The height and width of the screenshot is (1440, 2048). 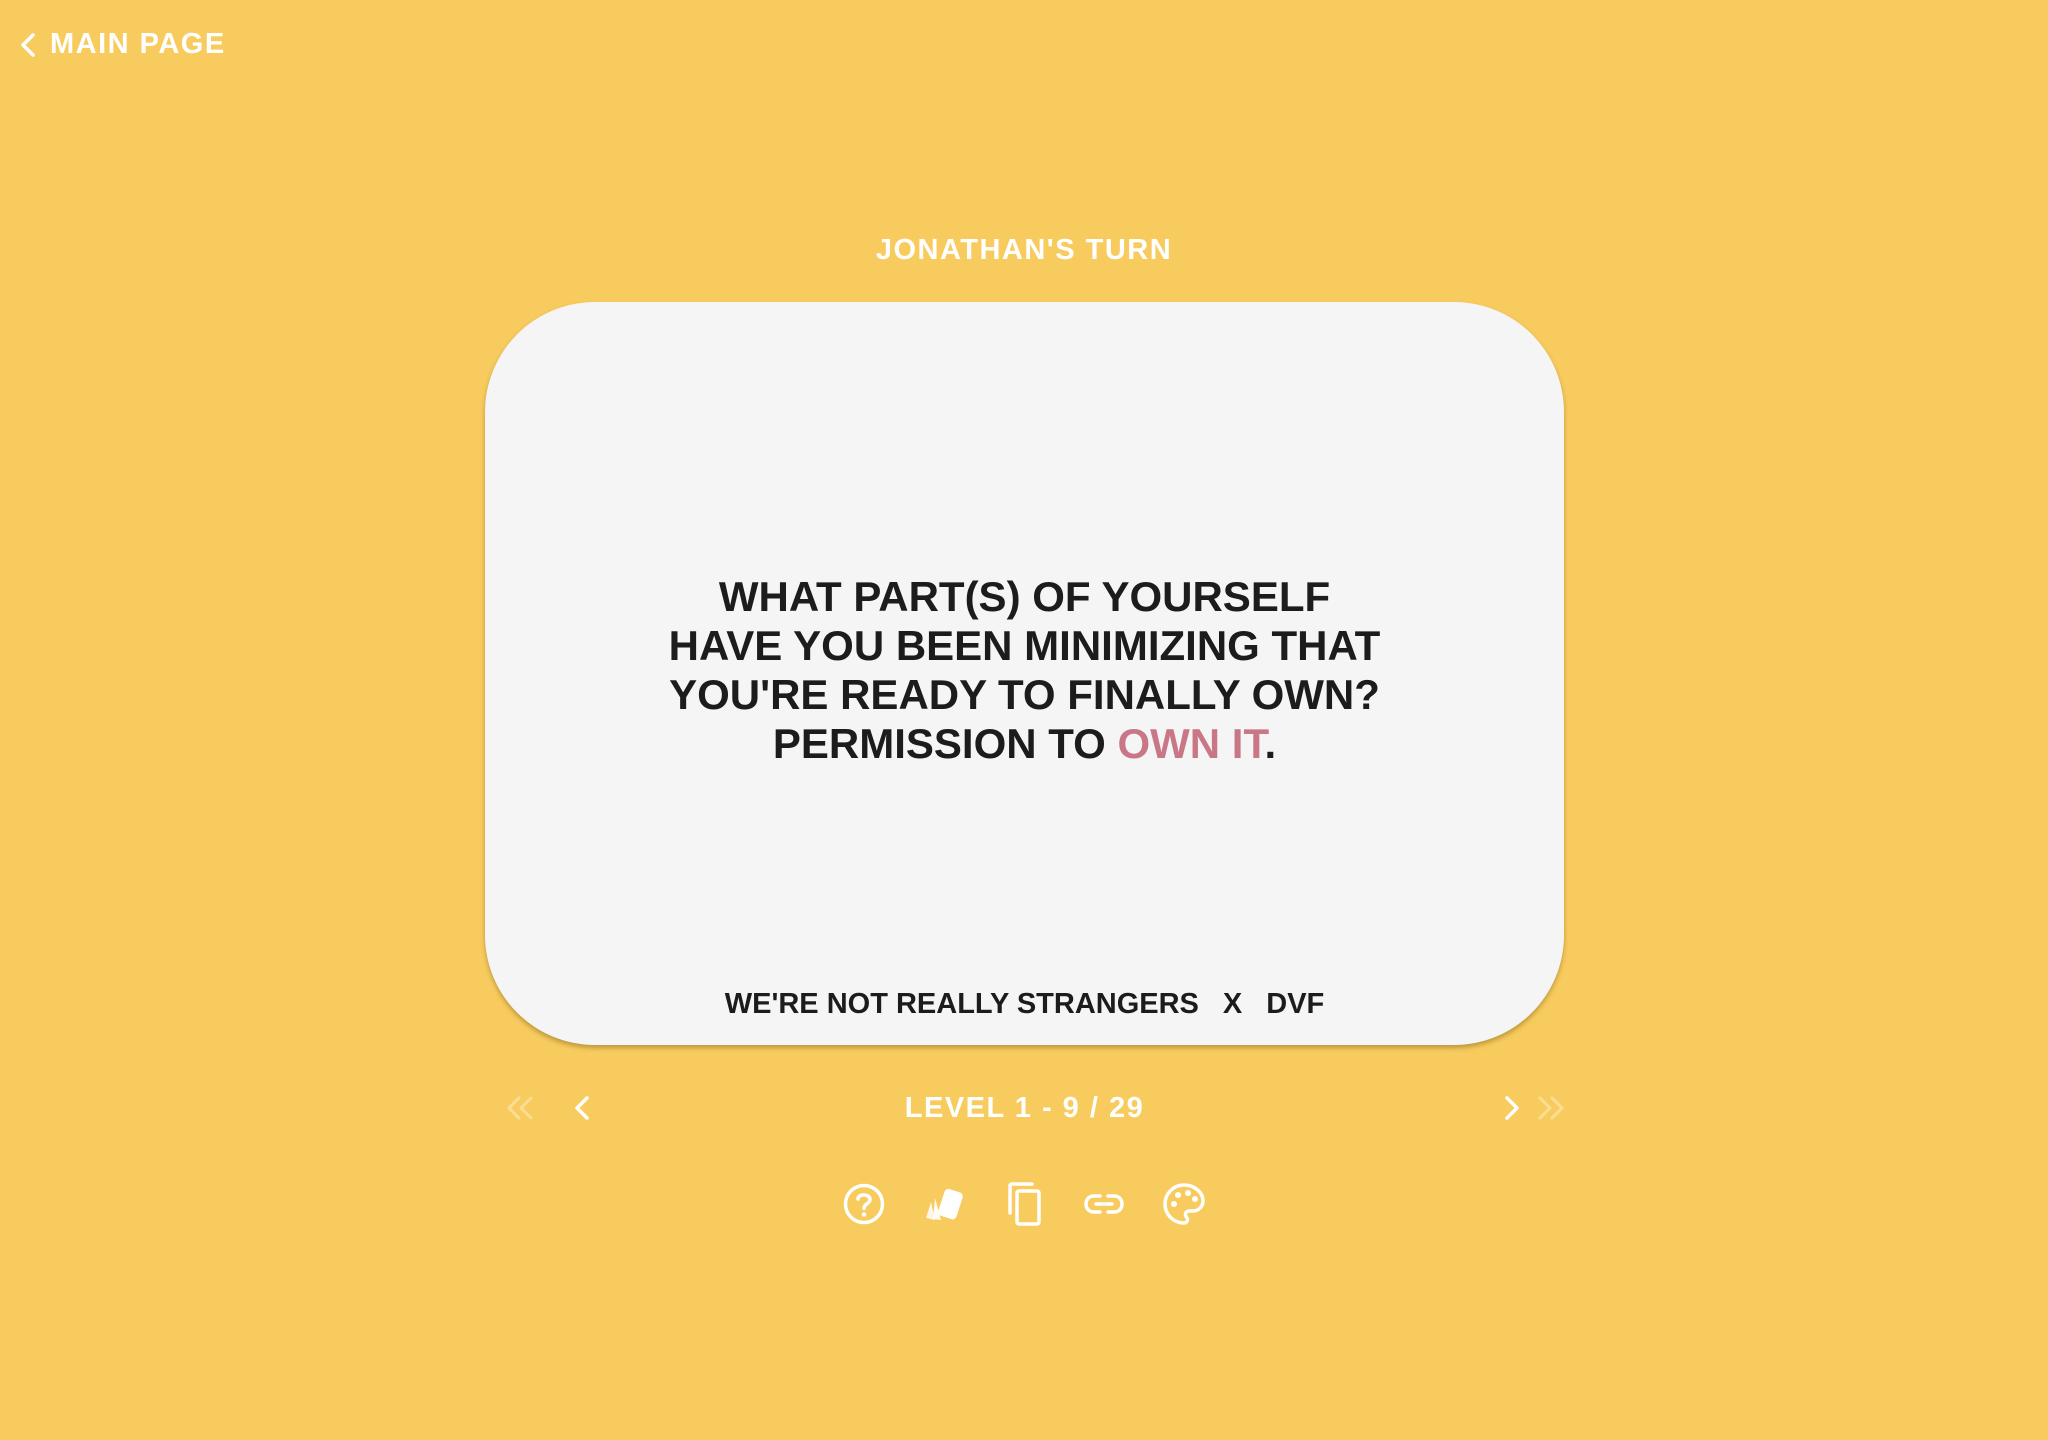 I want to click on help-icon, so click(x=864, y=1204).